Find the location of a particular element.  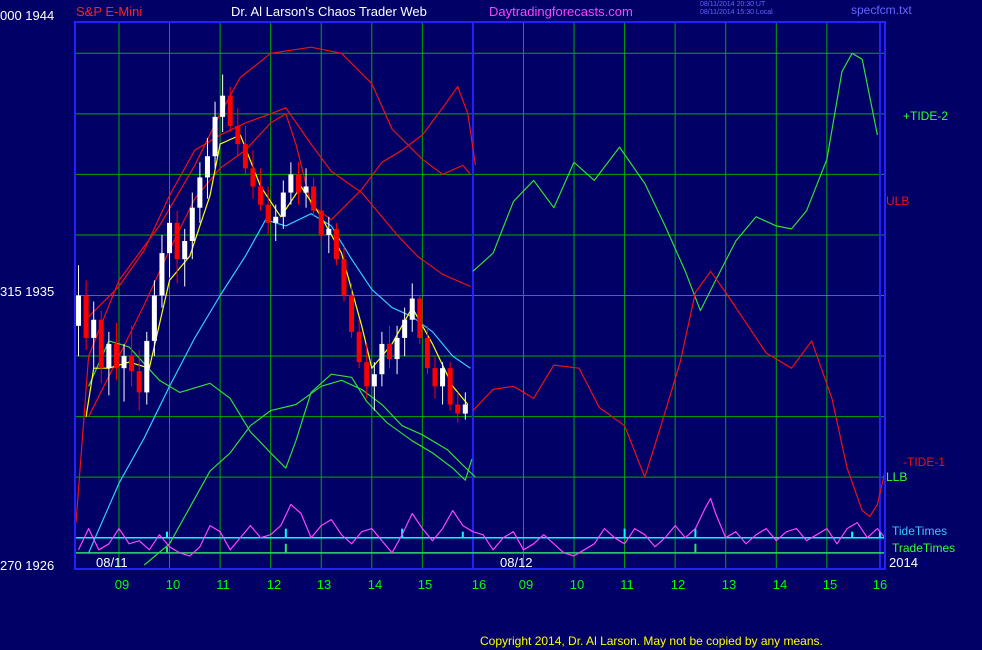

series-line-upper-band is located at coordinates (279, 212).